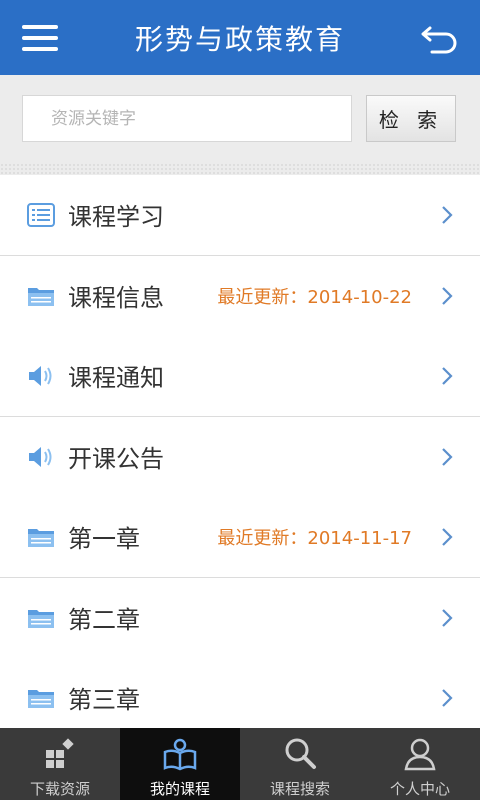 The height and width of the screenshot is (800, 480). I want to click on menu-item-course-study: 课程学习, so click(240, 215).